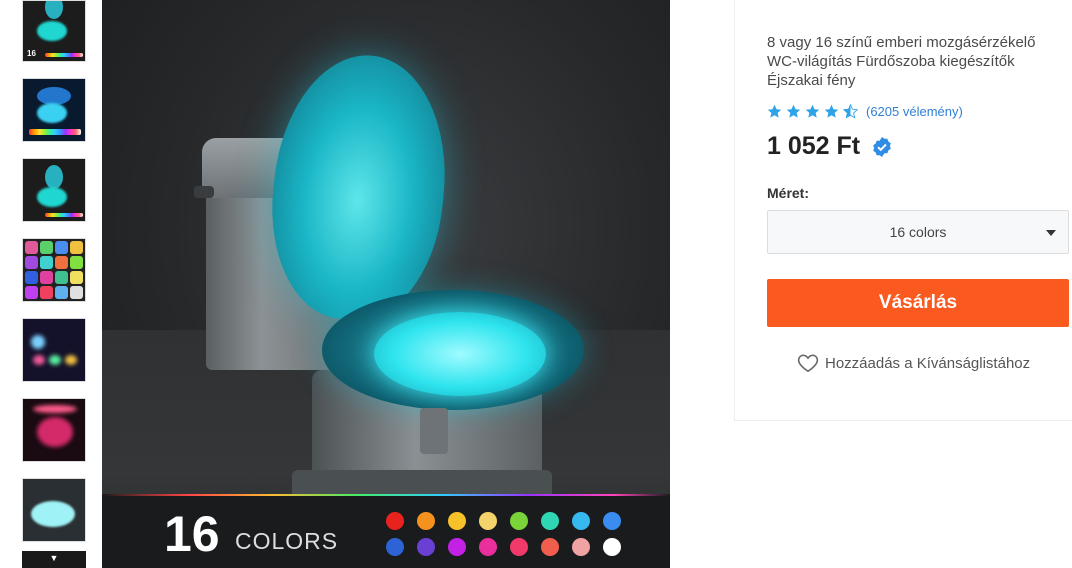 Image resolution: width=1072 pixels, height=568 pixels. I want to click on product-rating: (6205 vélemény), so click(865, 111).